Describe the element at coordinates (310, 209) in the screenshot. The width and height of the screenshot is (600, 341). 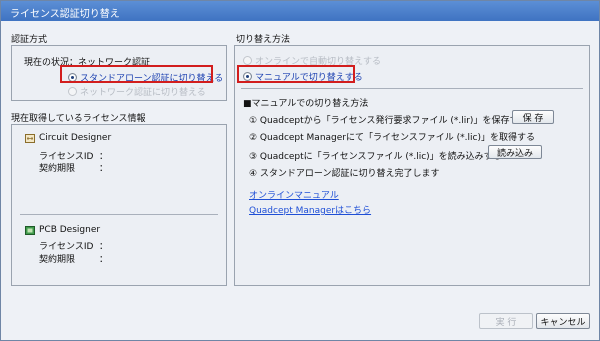
I see `quadcept-manager-link: Quadcept Managerはこちら` at that location.